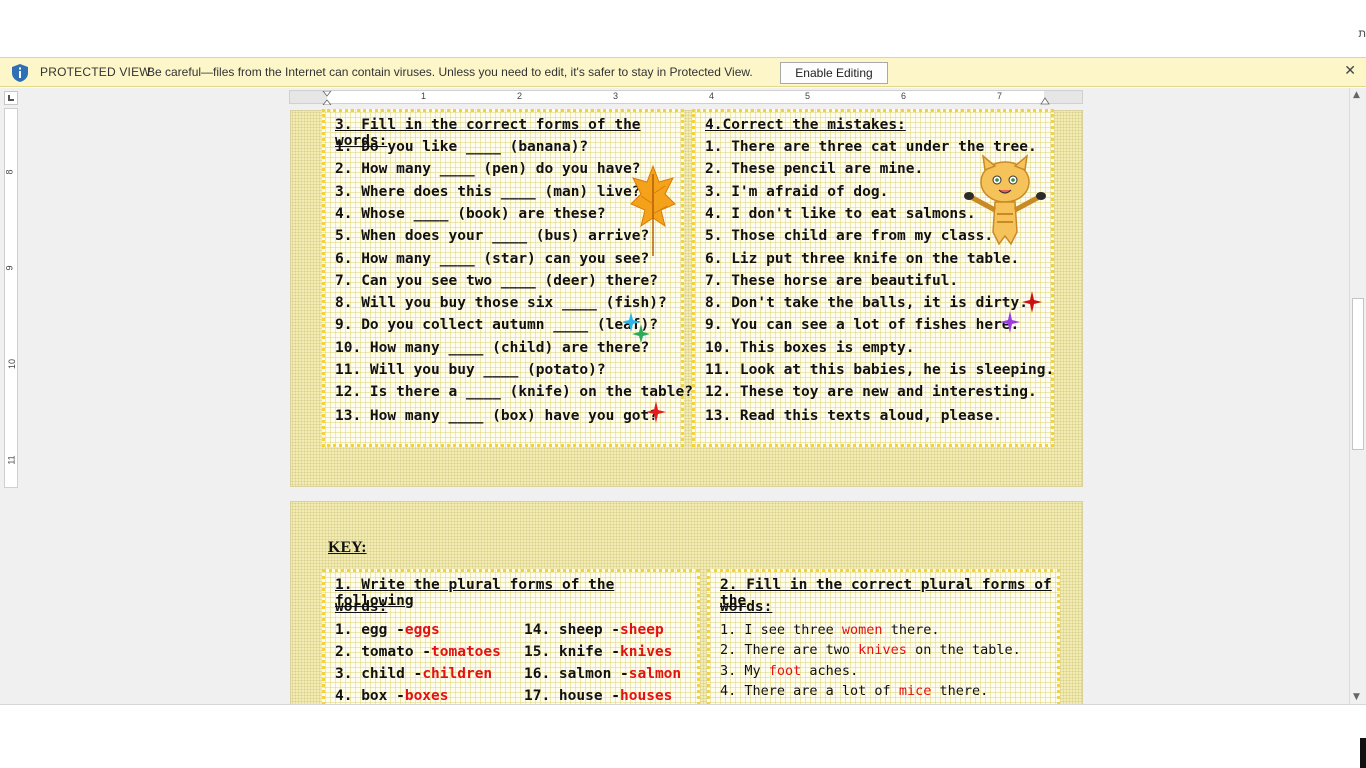 The width and height of the screenshot is (1366, 768). What do you see at coordinates (387, 630) in the screenshot?
I see `list-item: 1. egg -eggs` at bounding box center [387, 630].